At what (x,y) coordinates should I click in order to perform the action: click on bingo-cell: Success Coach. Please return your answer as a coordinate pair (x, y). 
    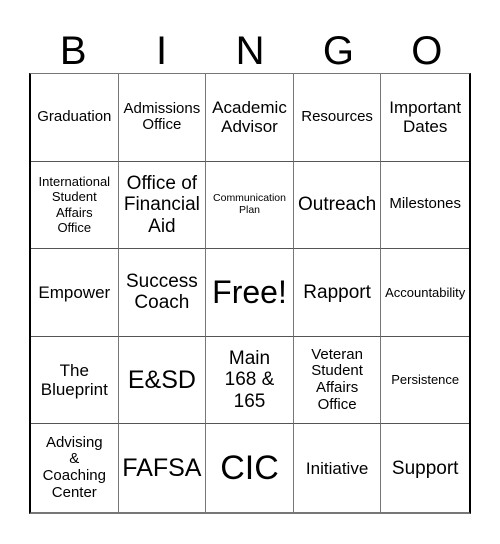
    Looking at the image, I should click on (162, 293).